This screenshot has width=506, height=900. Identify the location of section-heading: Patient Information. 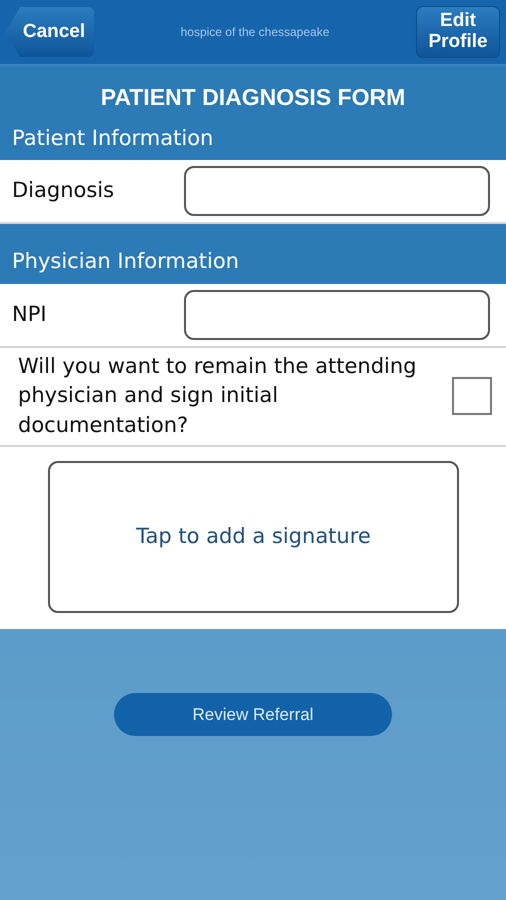
(253, 139).